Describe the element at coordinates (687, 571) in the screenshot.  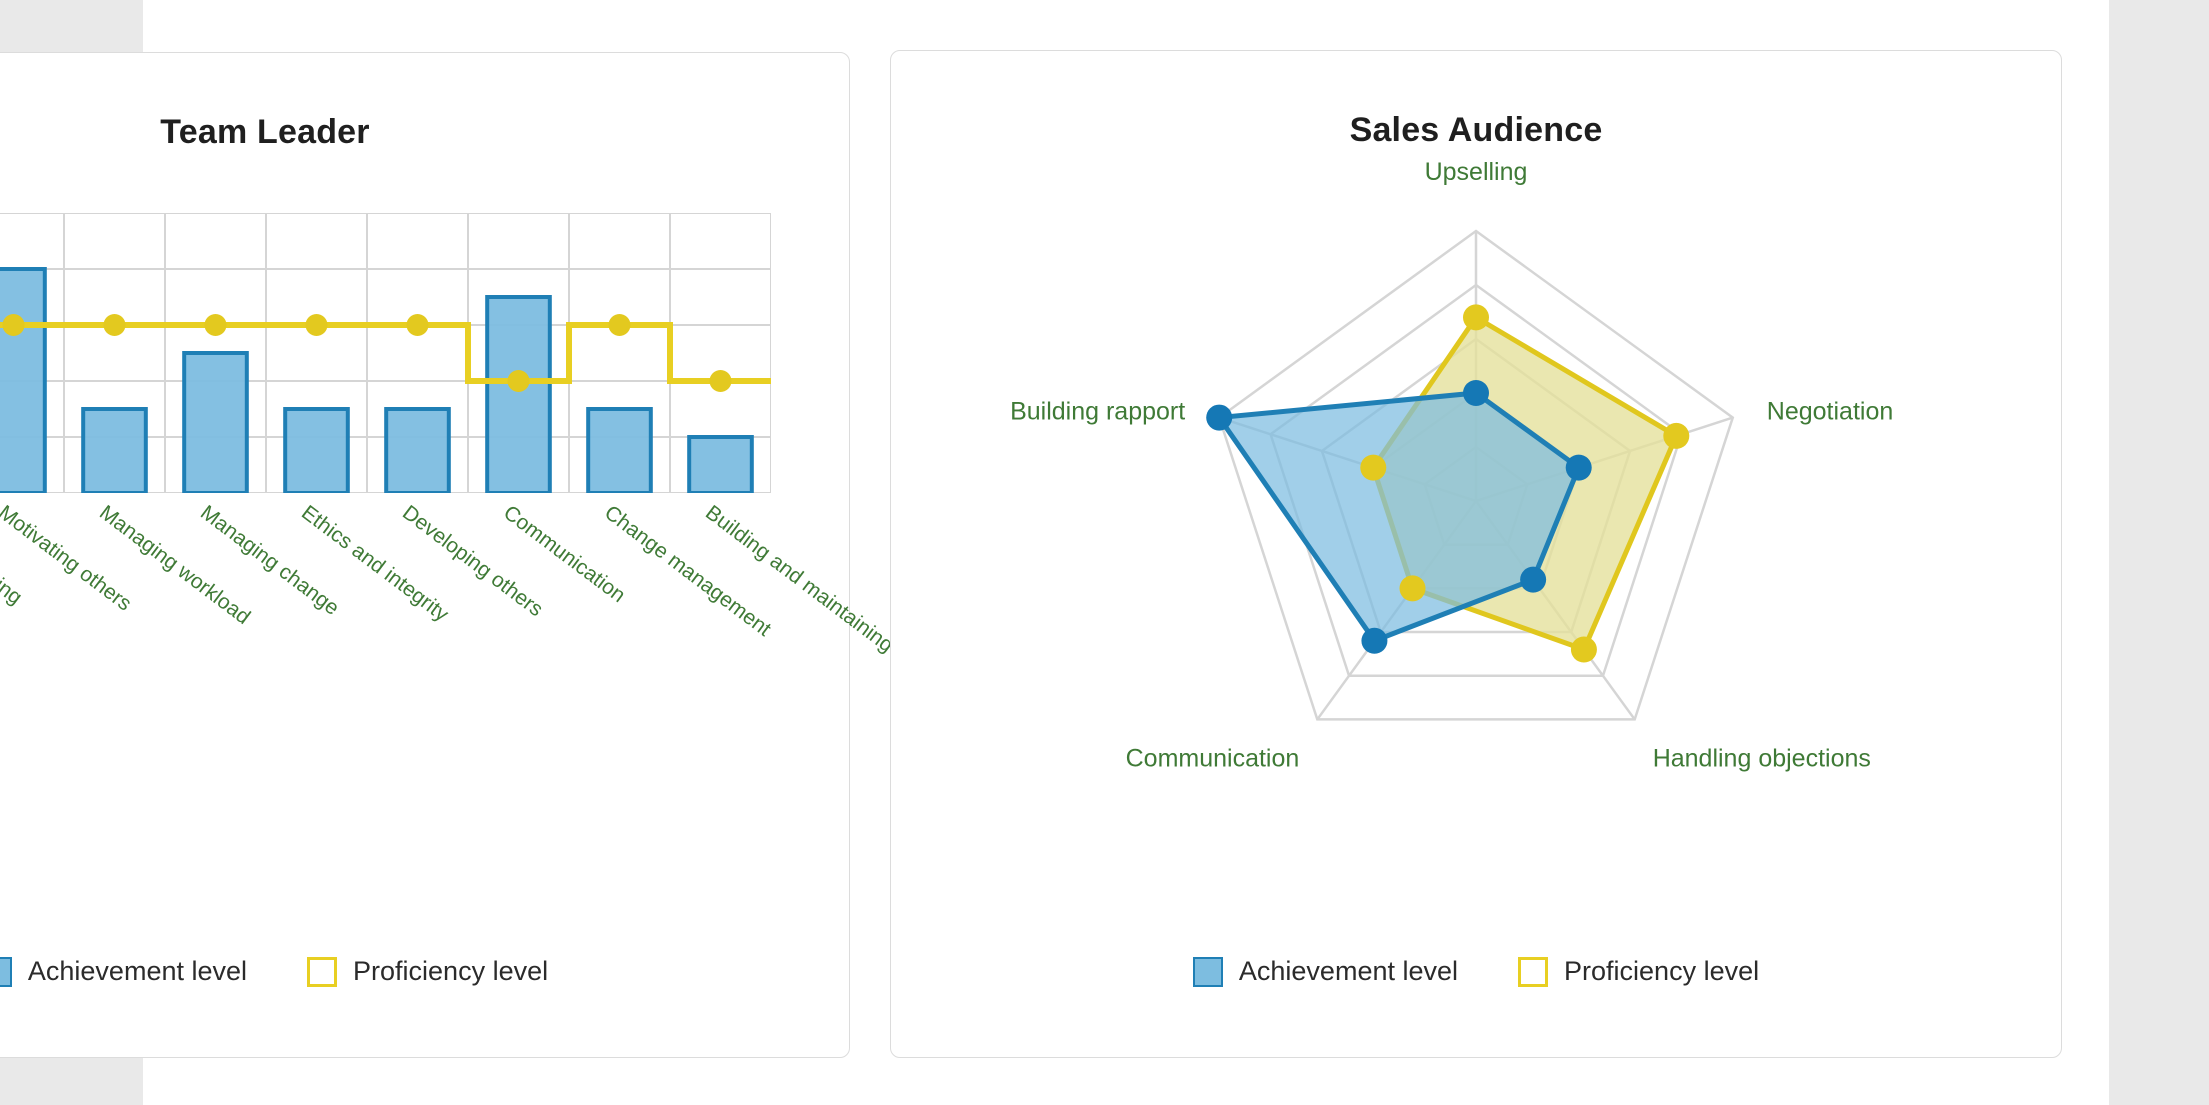
I see `x-axis-tick-label: Change management` at that location.